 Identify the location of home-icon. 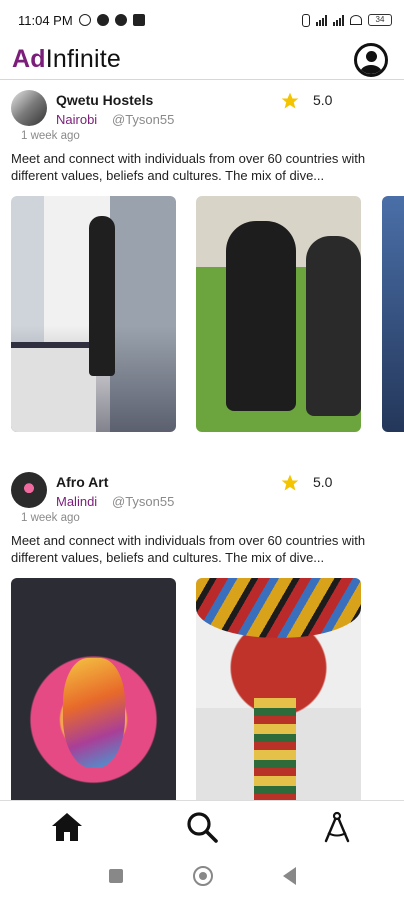
(67, 826).